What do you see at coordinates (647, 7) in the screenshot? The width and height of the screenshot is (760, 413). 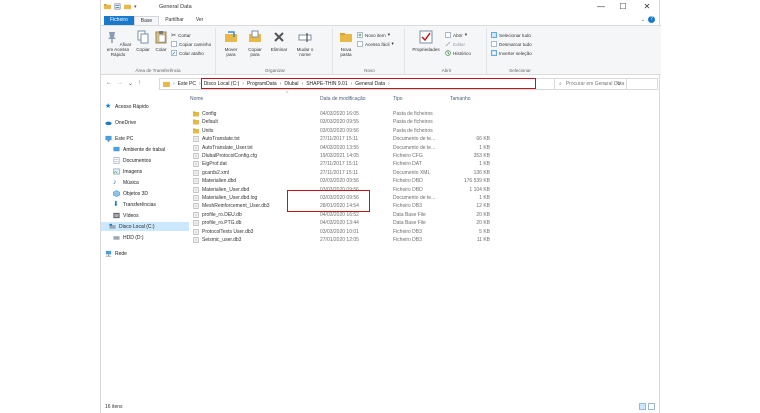 I see `close-button: ✕` at bounding box center [647, 7].